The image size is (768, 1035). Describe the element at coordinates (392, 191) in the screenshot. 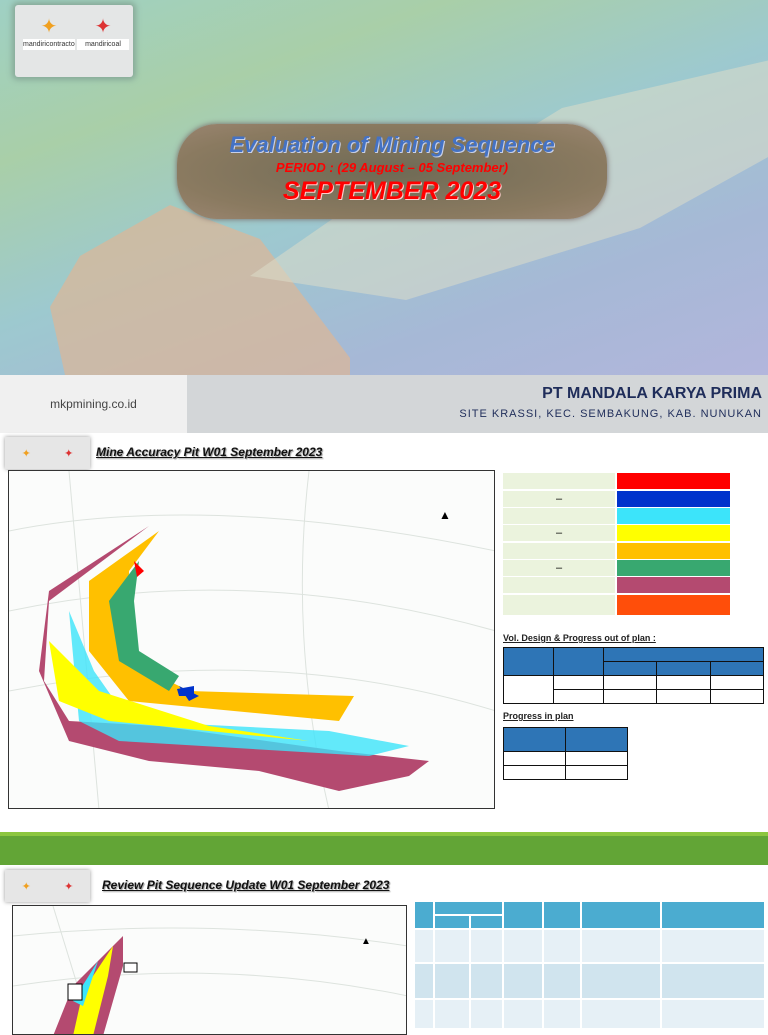

I see `cover-month: SEPTEMBER 2023` at that location.